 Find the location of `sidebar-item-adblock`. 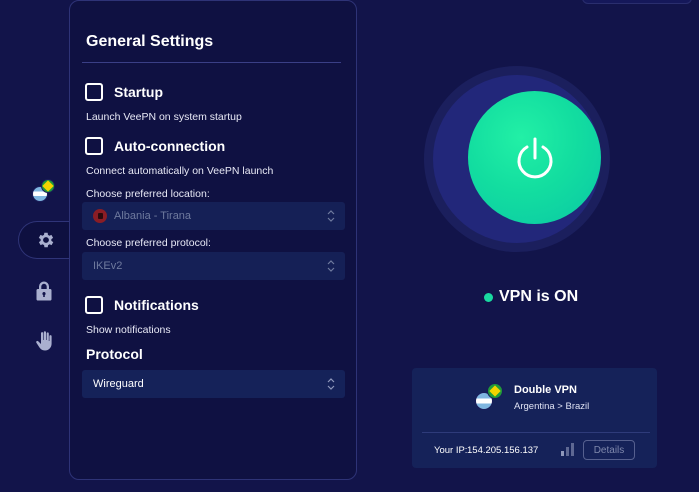

sidebar-item-adblock is located at coordinates (44, 341).